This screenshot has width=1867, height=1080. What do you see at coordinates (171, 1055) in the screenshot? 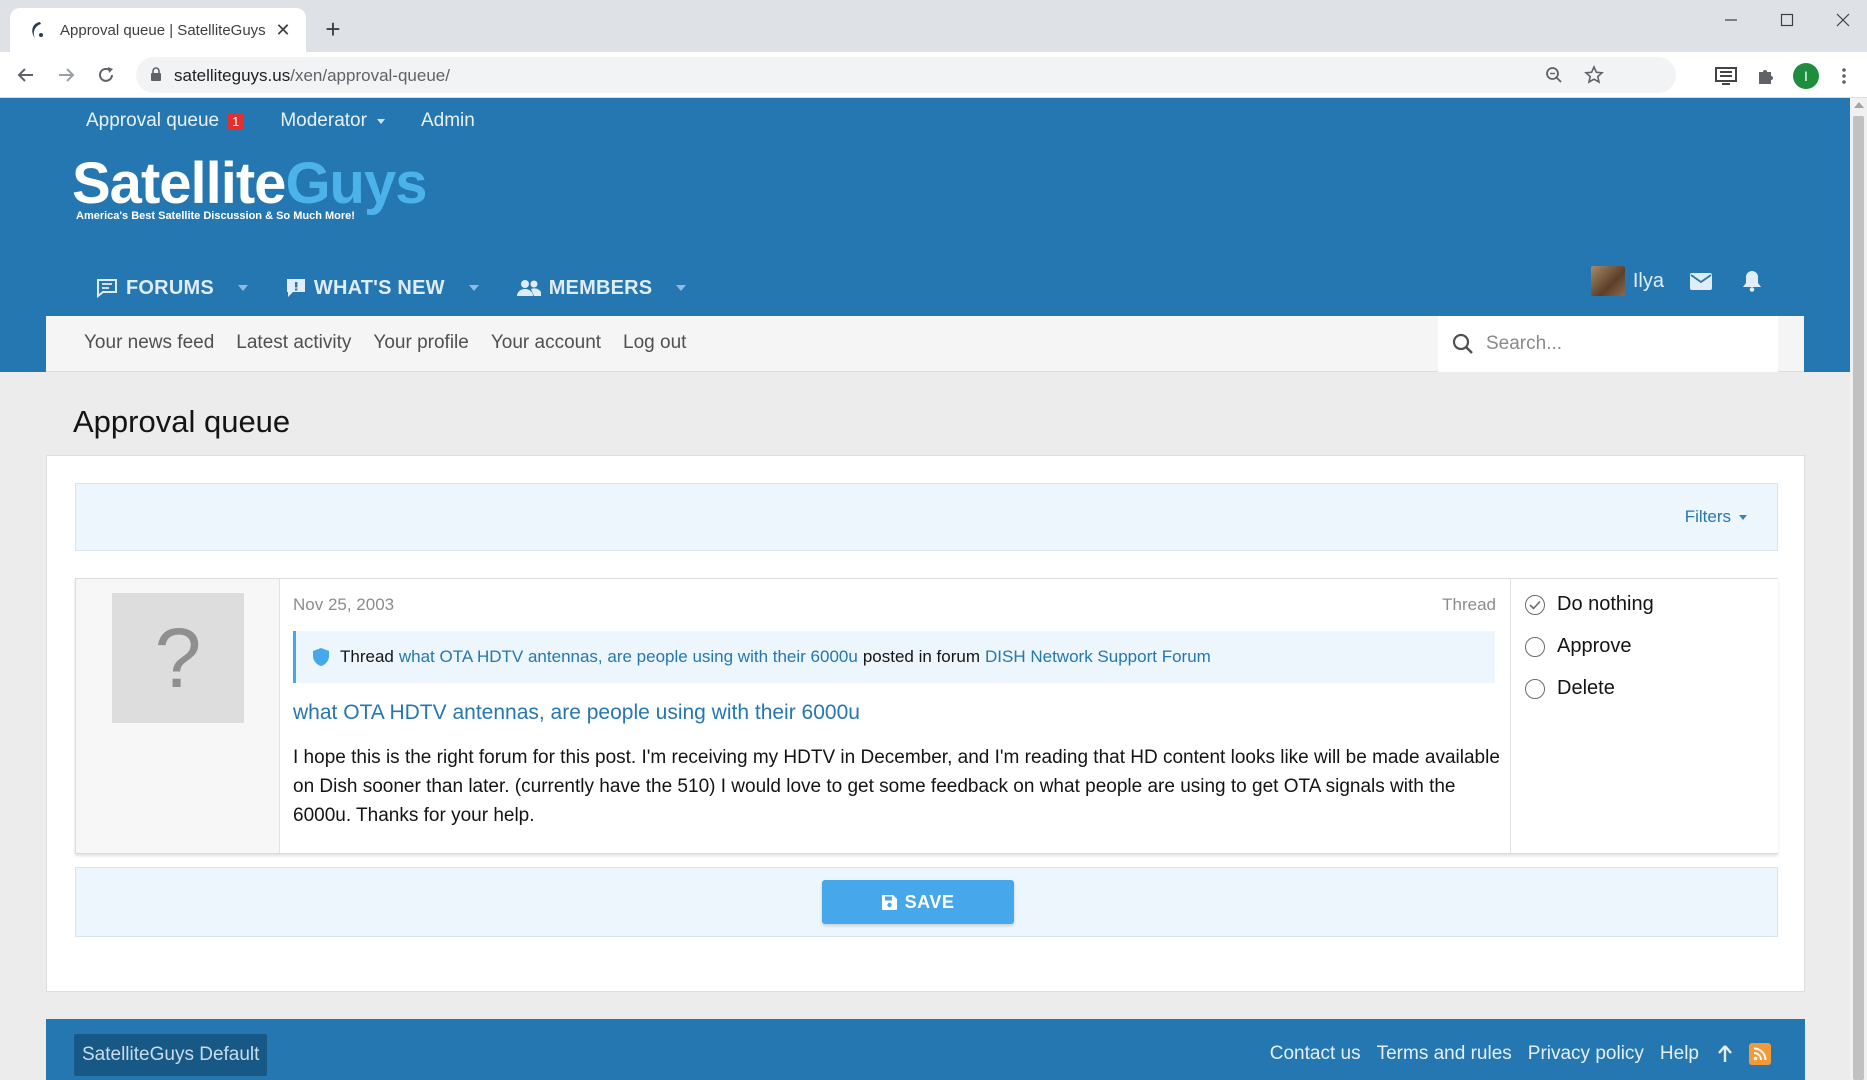
I see `style-chooser: SatelliteGuys Default` at bounding box center [171, 1055].